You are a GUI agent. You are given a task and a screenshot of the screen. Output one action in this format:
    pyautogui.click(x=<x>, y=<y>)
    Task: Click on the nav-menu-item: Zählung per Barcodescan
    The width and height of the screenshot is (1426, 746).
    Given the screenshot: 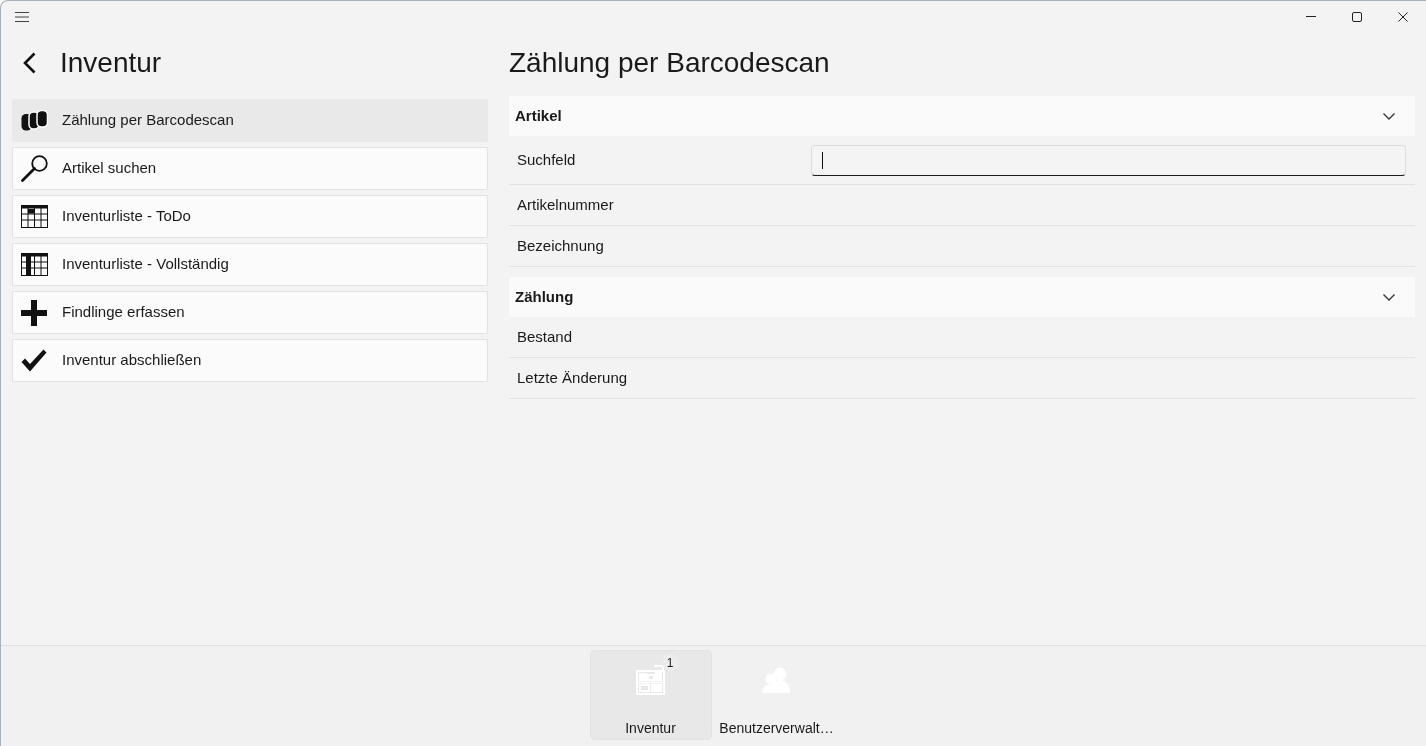 What is the action you would take?
    pyautogui.click(x=250, y=120)
    